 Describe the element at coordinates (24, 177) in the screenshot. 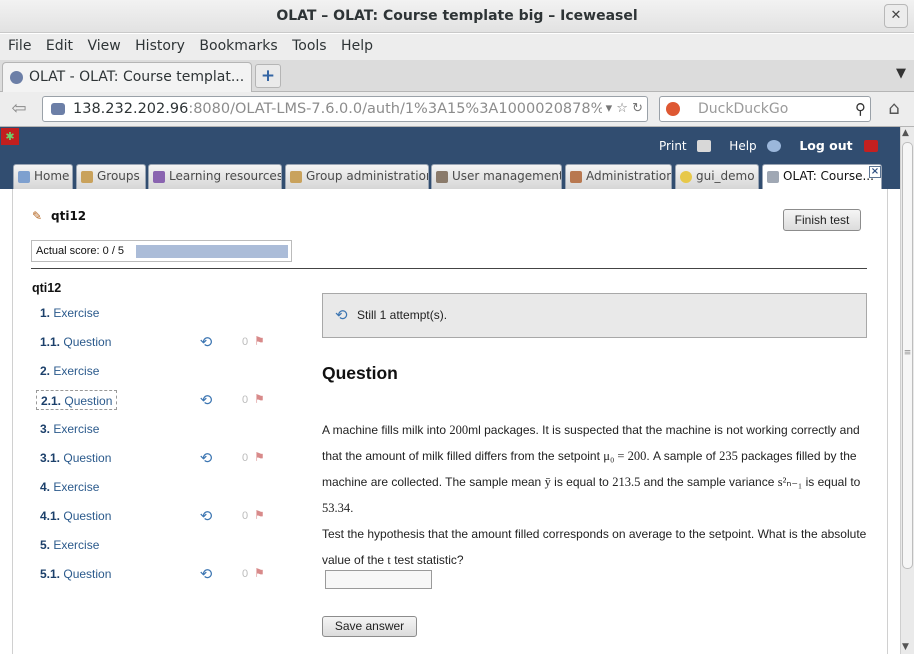

I see `home-icon` at that location.